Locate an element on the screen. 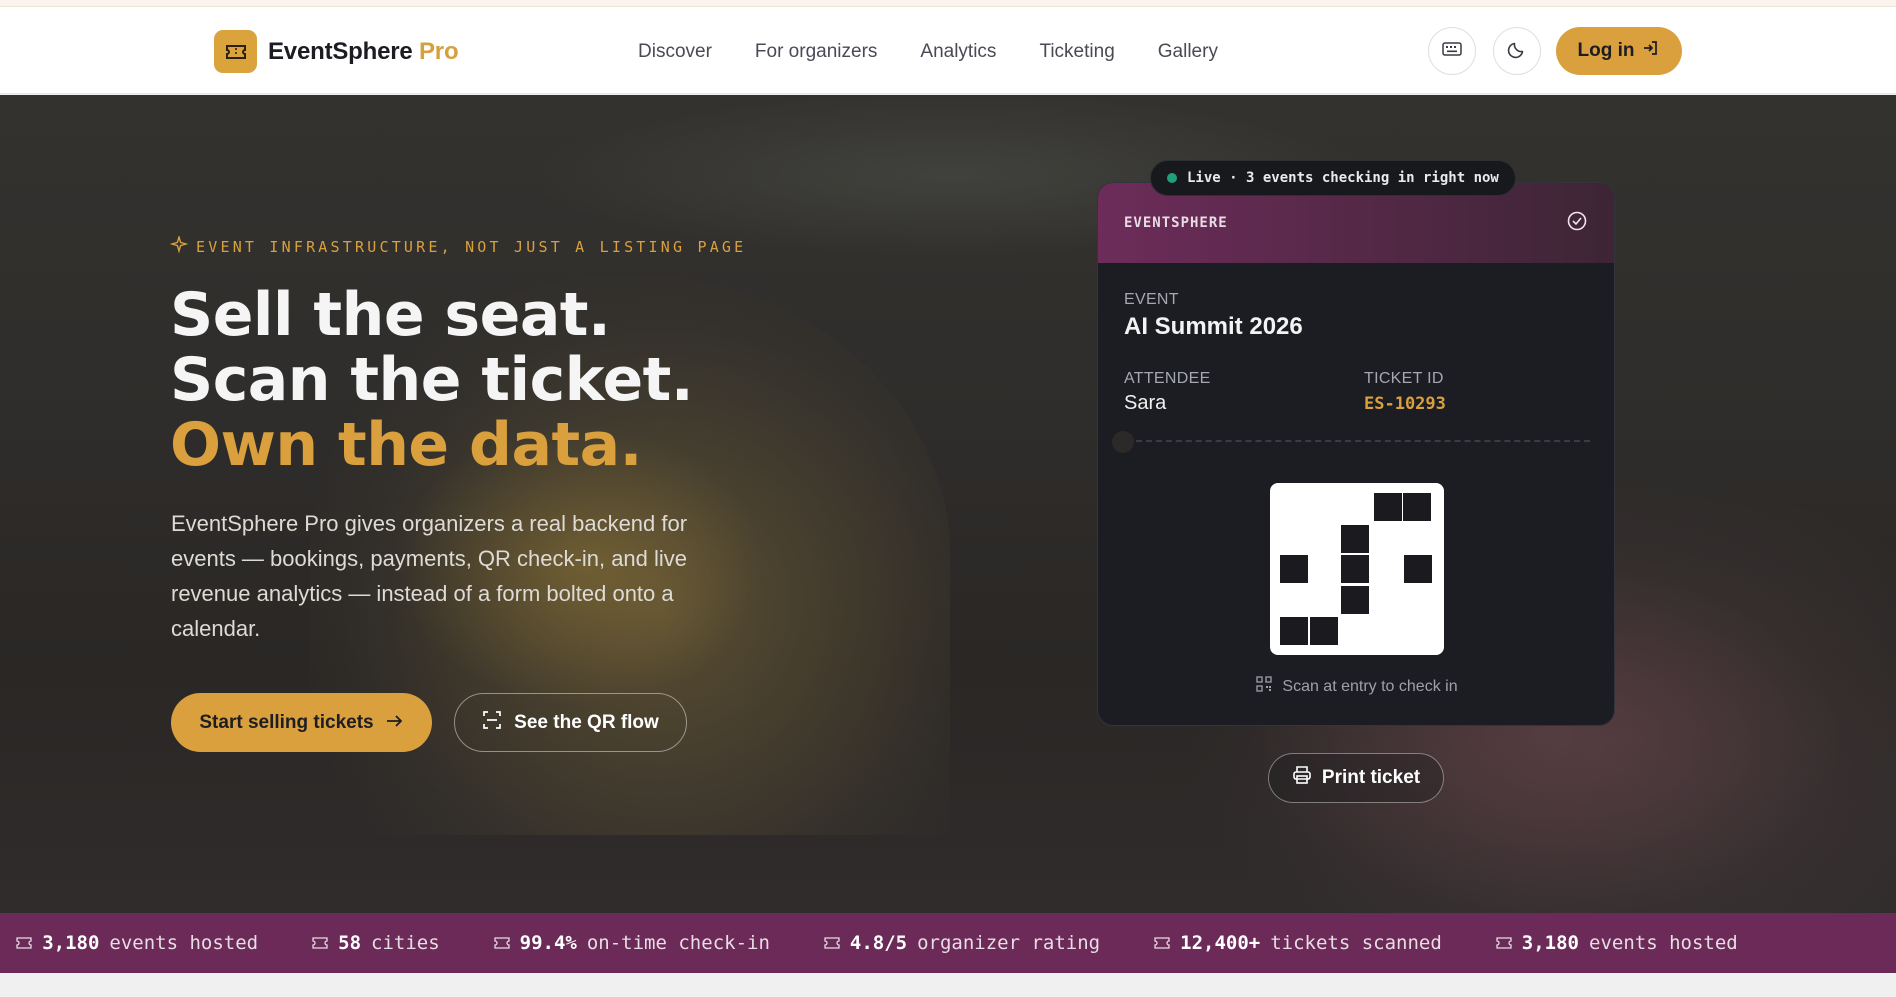 The width and height of the screenshot is (1896, 997). ticker-item: 4.8/5 organizer rating is located at coordinates (962, 943).